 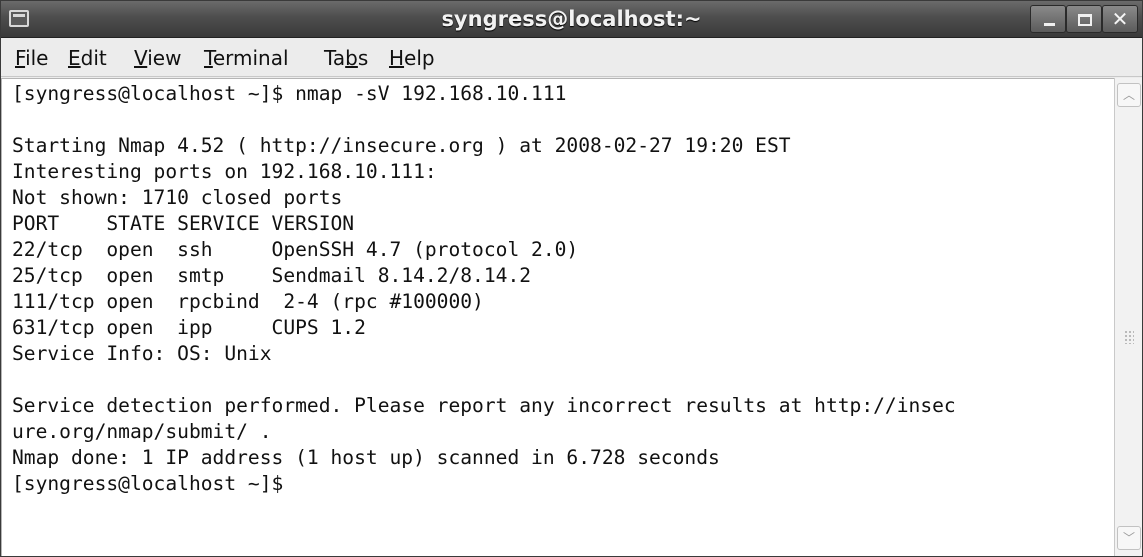 I want to click on menu-view: View, so click(x=157, y=58).